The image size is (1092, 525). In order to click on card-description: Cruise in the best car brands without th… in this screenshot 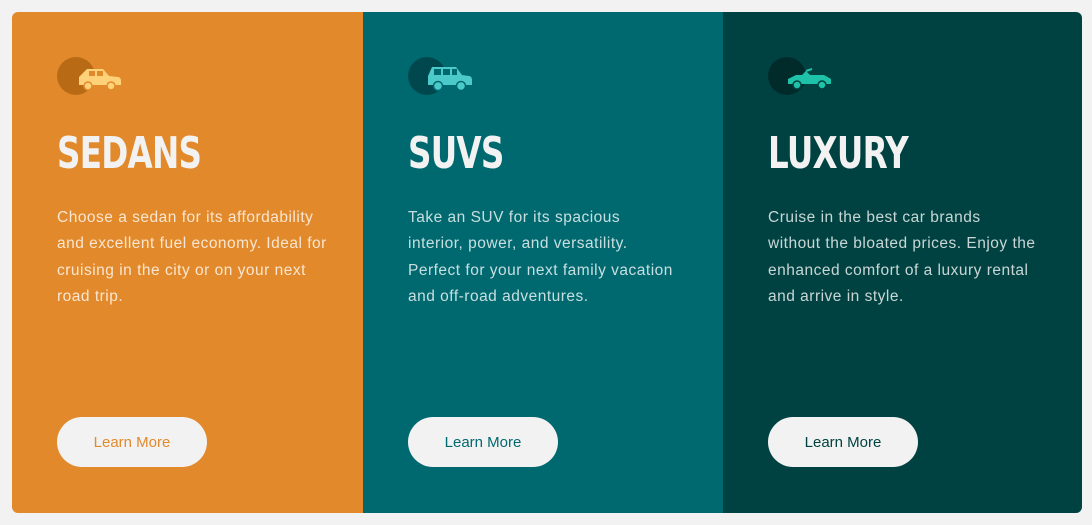, I will do `click(902, 257)`.